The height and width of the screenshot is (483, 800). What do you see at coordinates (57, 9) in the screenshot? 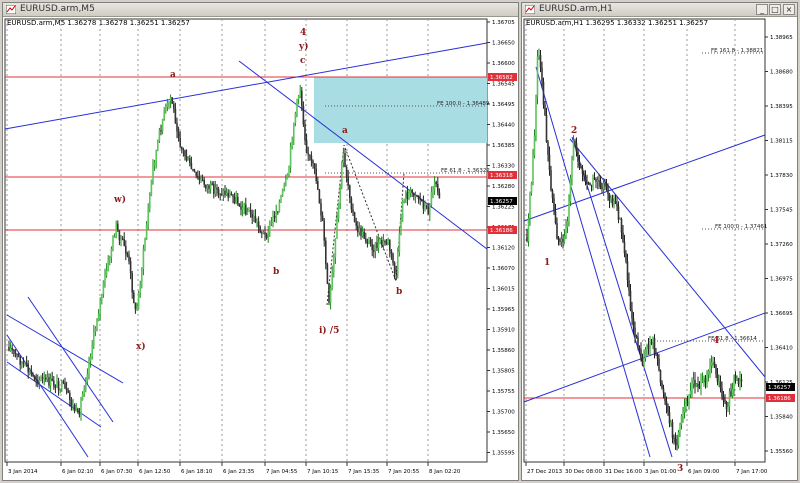
I see `window-title-m5: EURUSD.arm,M5` at bounding box center [57, 9].